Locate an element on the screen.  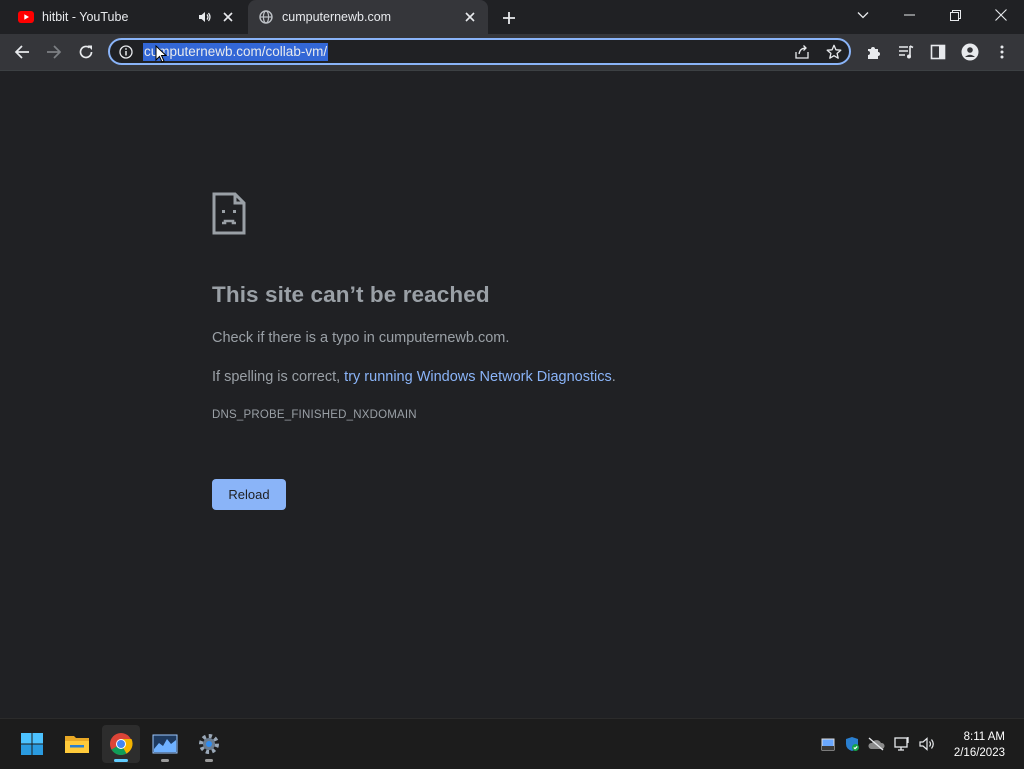
avatar-icon is located at coordinates (970, 52).